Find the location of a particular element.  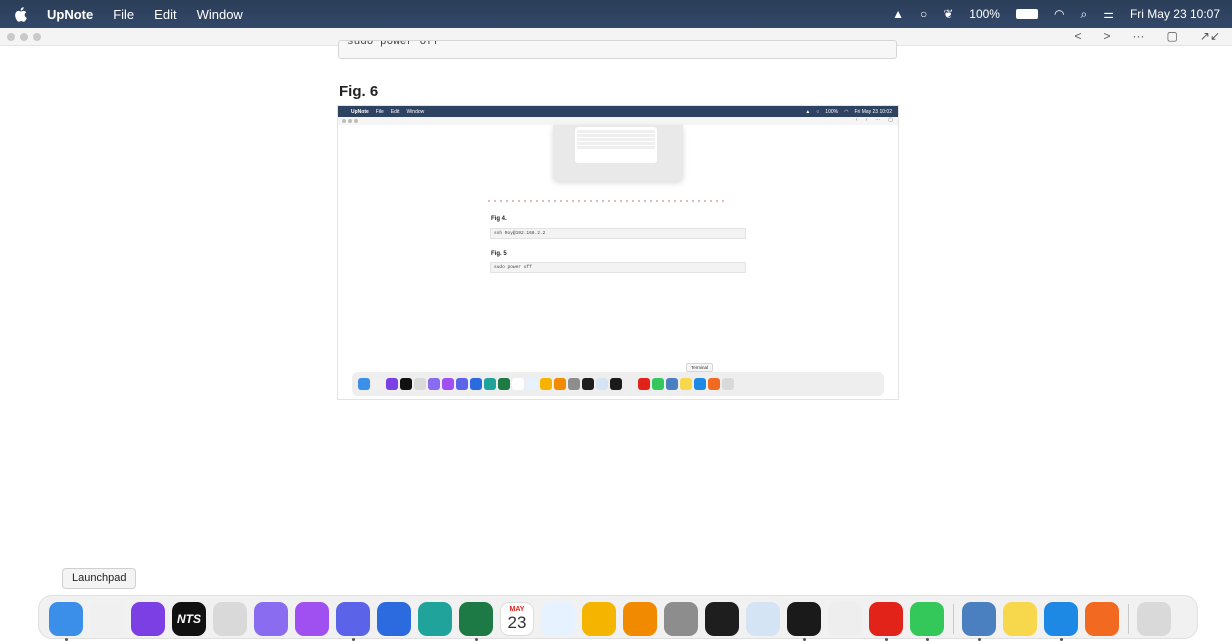

mini-dialog-panel is located at coordinates (616, 145).